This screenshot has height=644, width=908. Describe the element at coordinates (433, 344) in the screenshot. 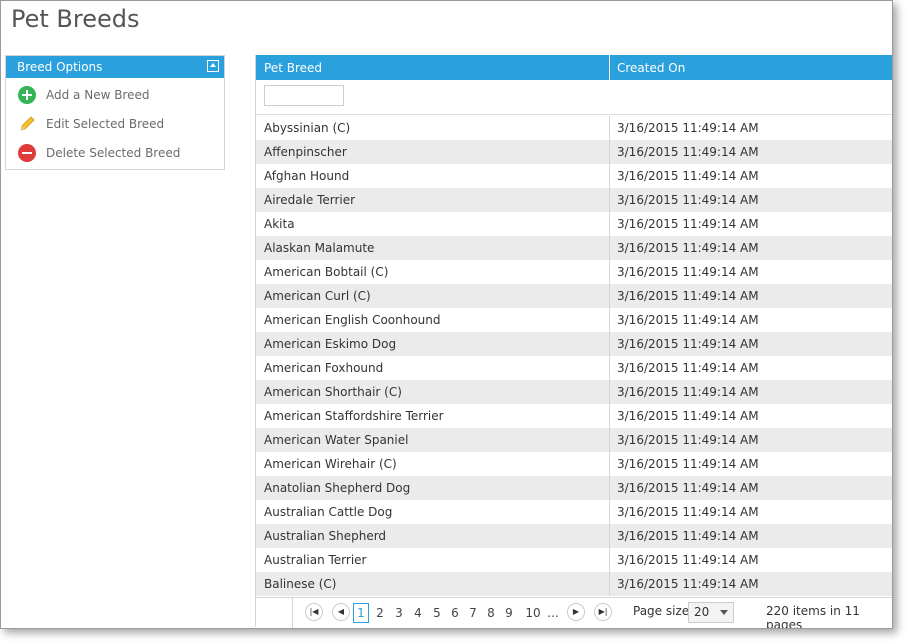

I see `breed-cell: American Eskimo Dog` at that location.